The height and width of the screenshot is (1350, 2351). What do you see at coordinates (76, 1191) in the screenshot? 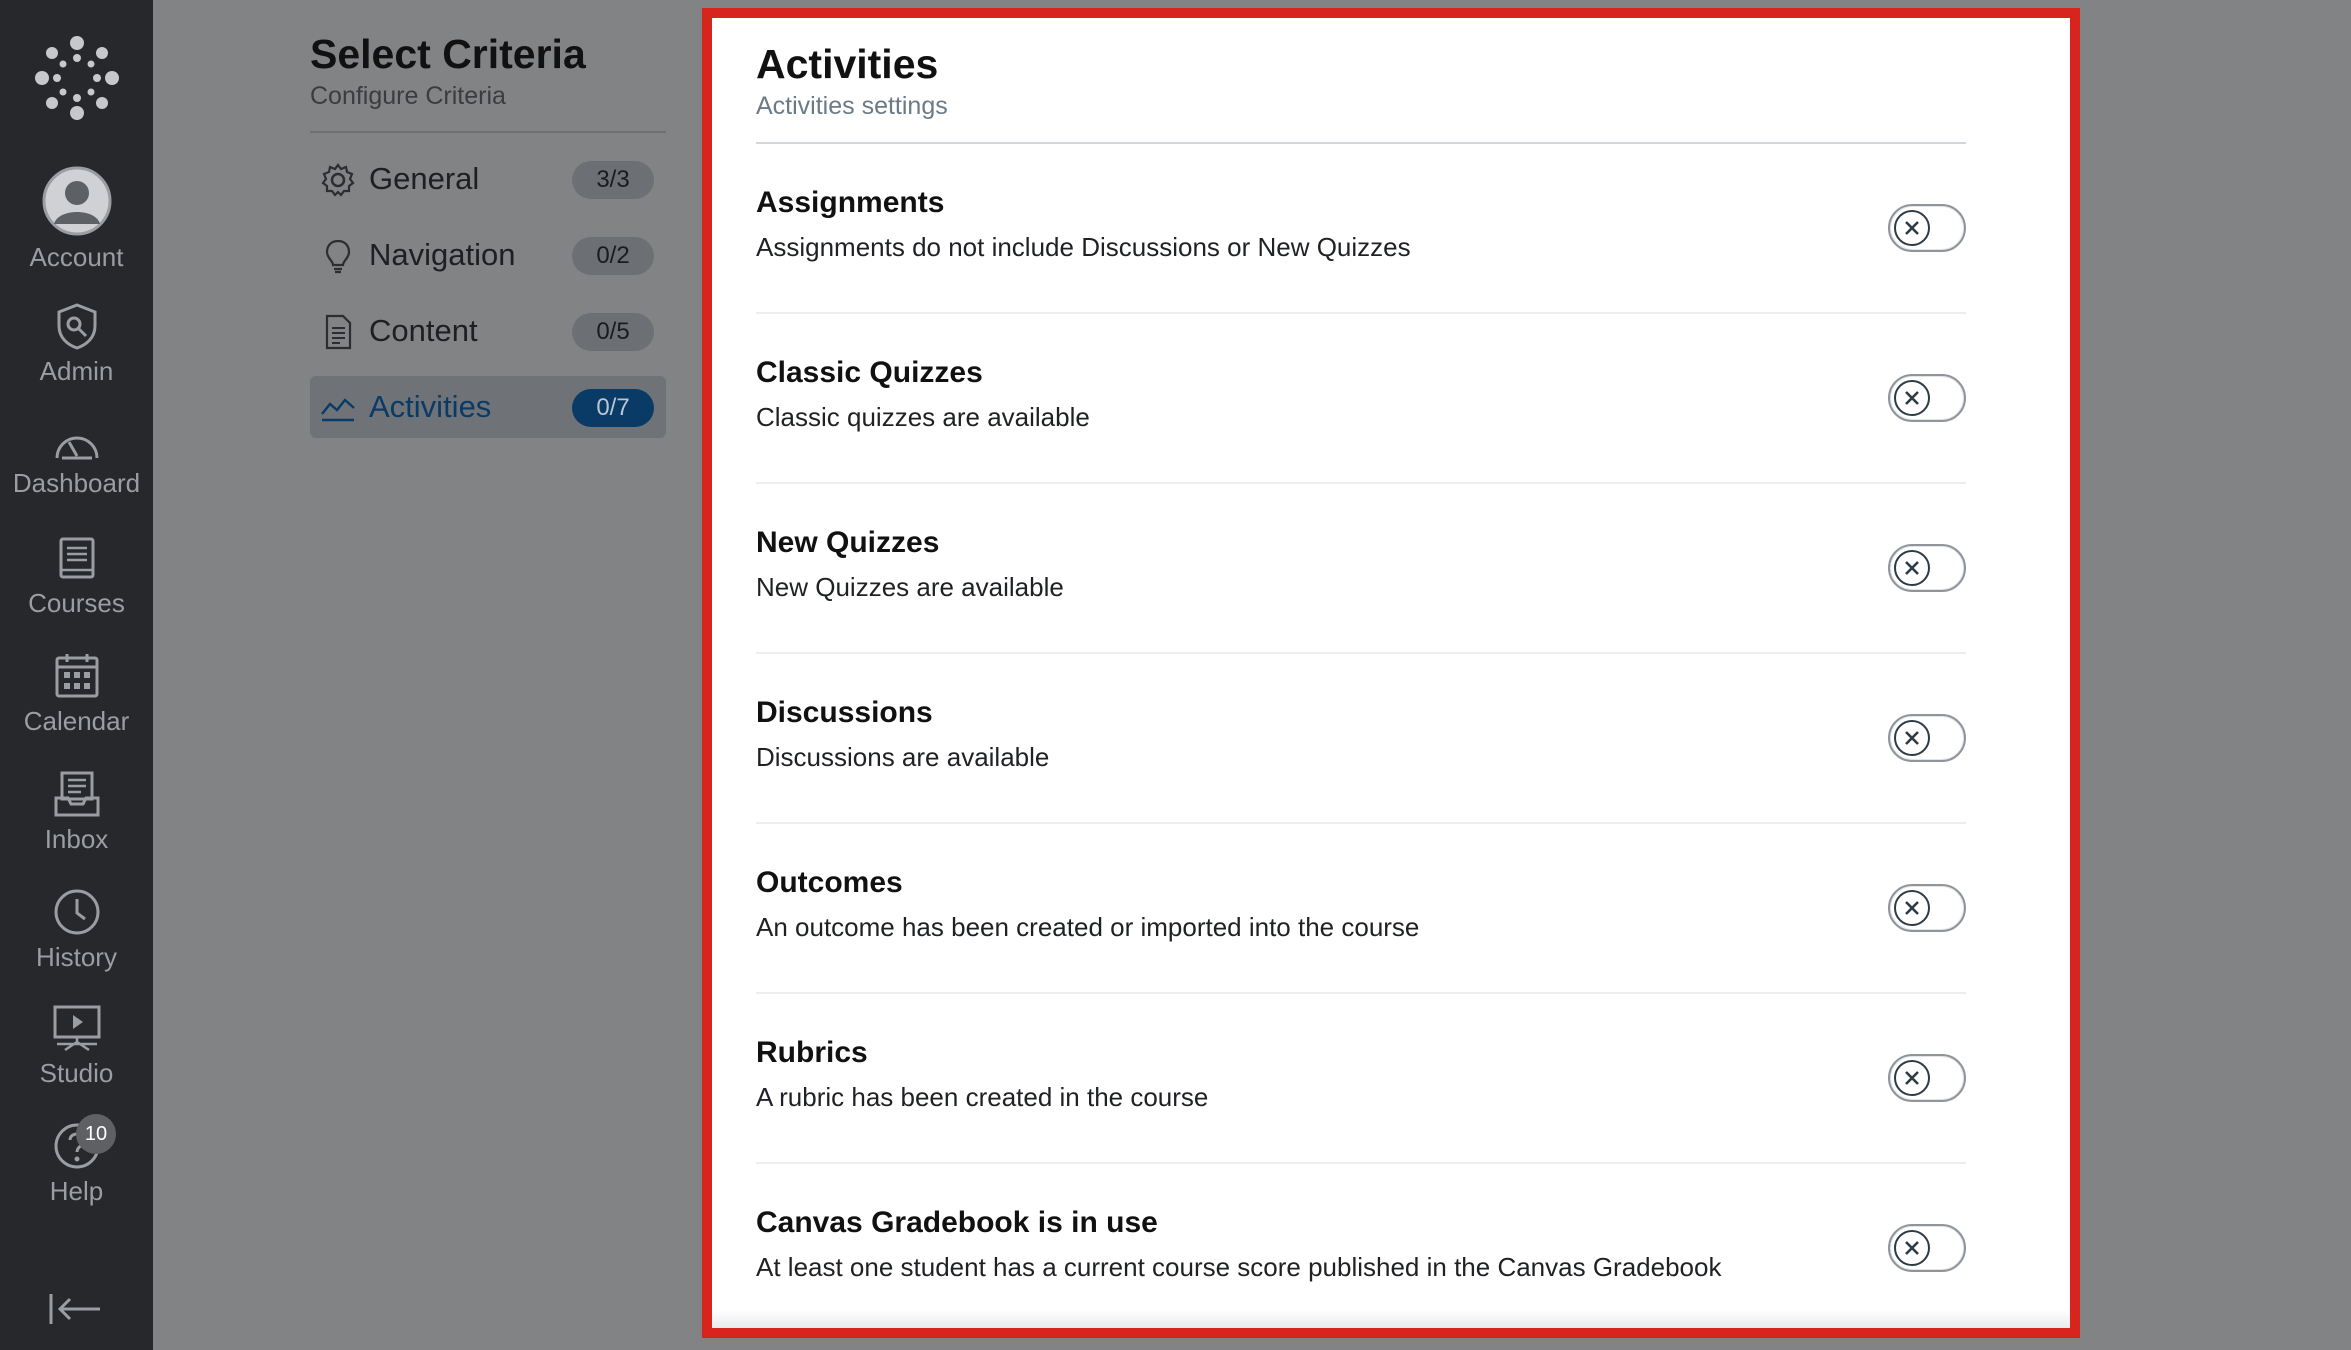
I see `nav-label-help: Help` at bounding box center [76, 1191].